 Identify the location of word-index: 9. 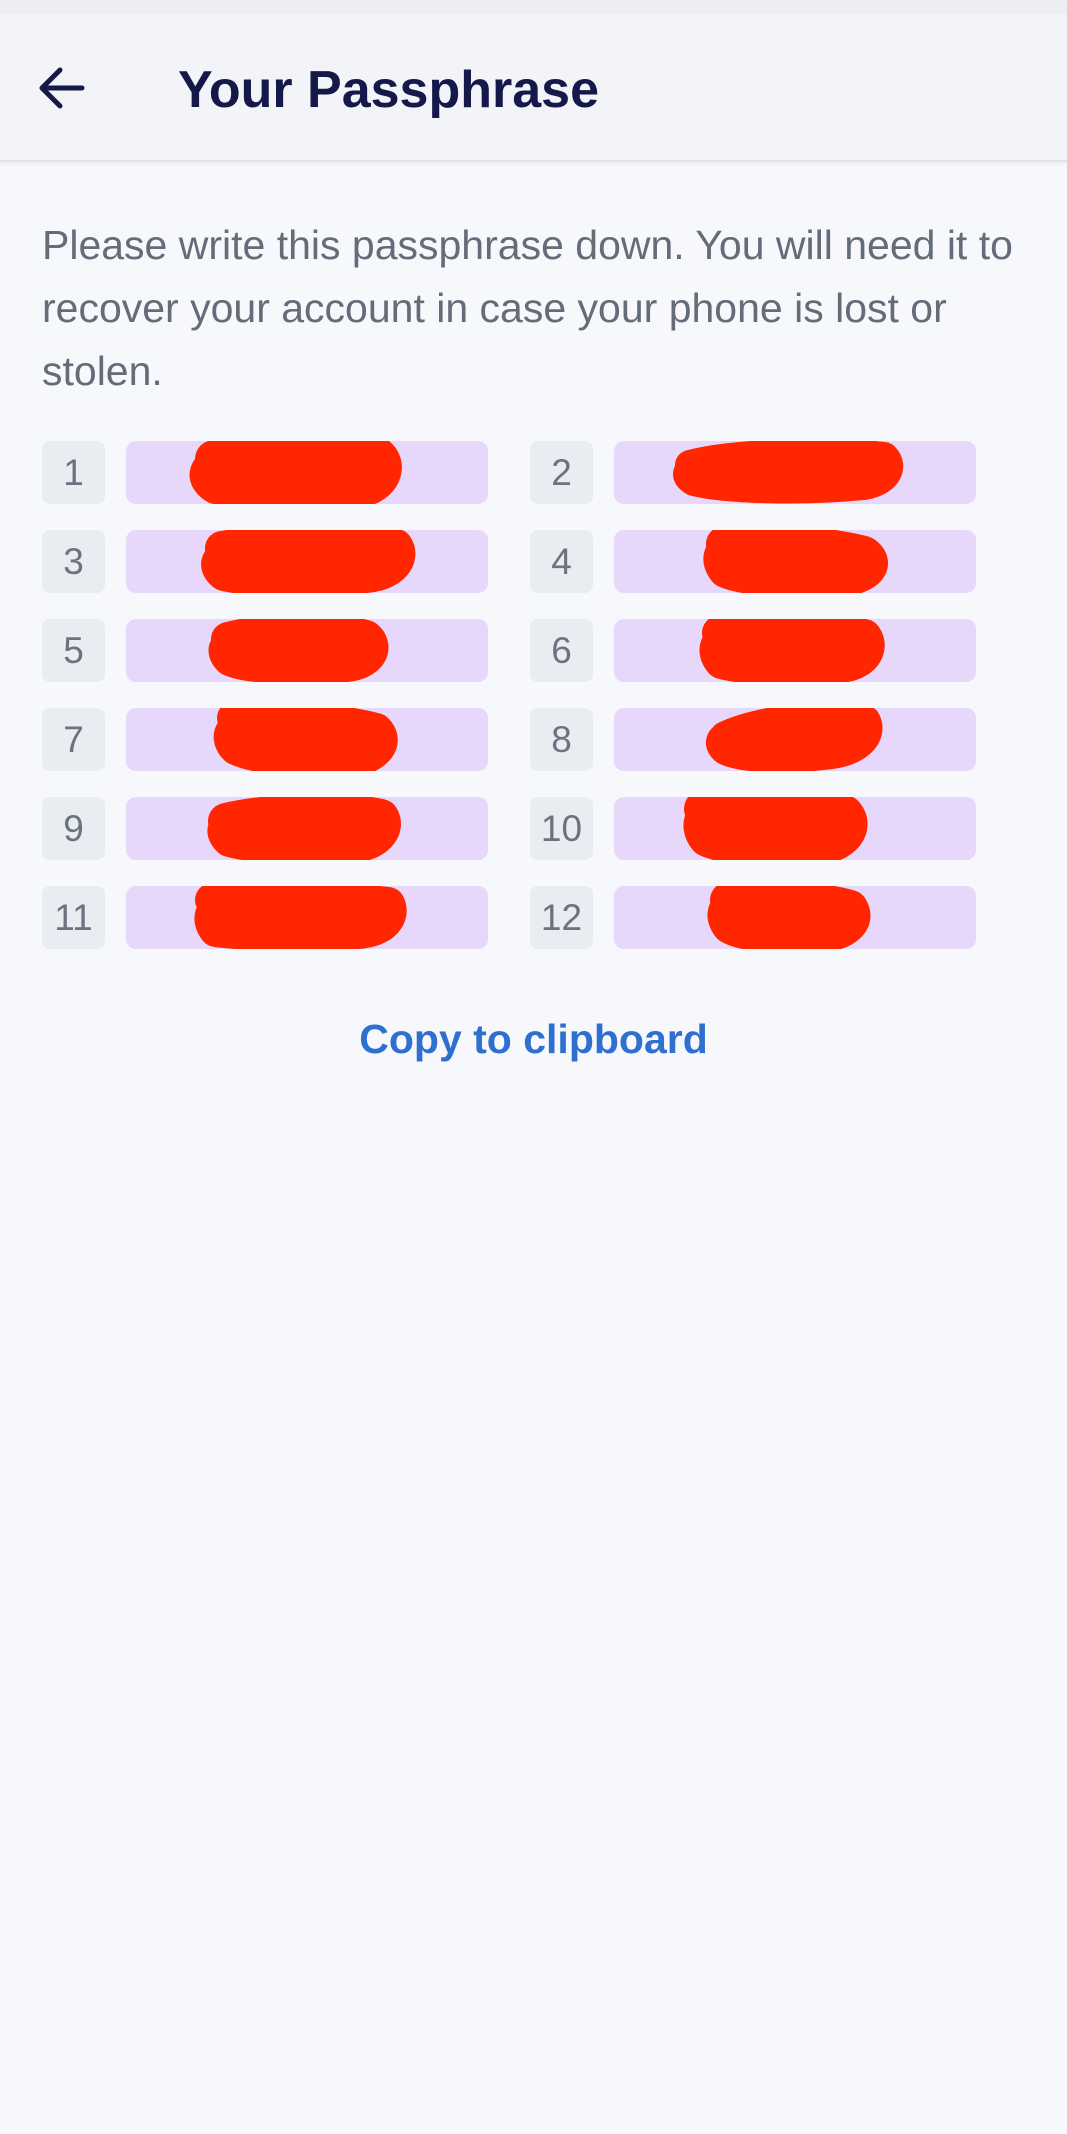
(73, 828).